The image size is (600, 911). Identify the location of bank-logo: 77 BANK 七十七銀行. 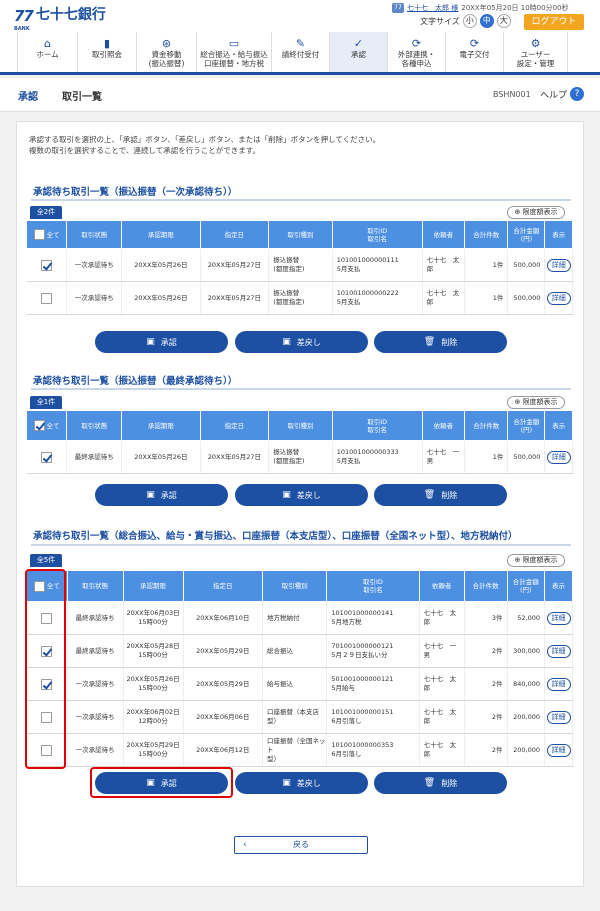
(60, 19).